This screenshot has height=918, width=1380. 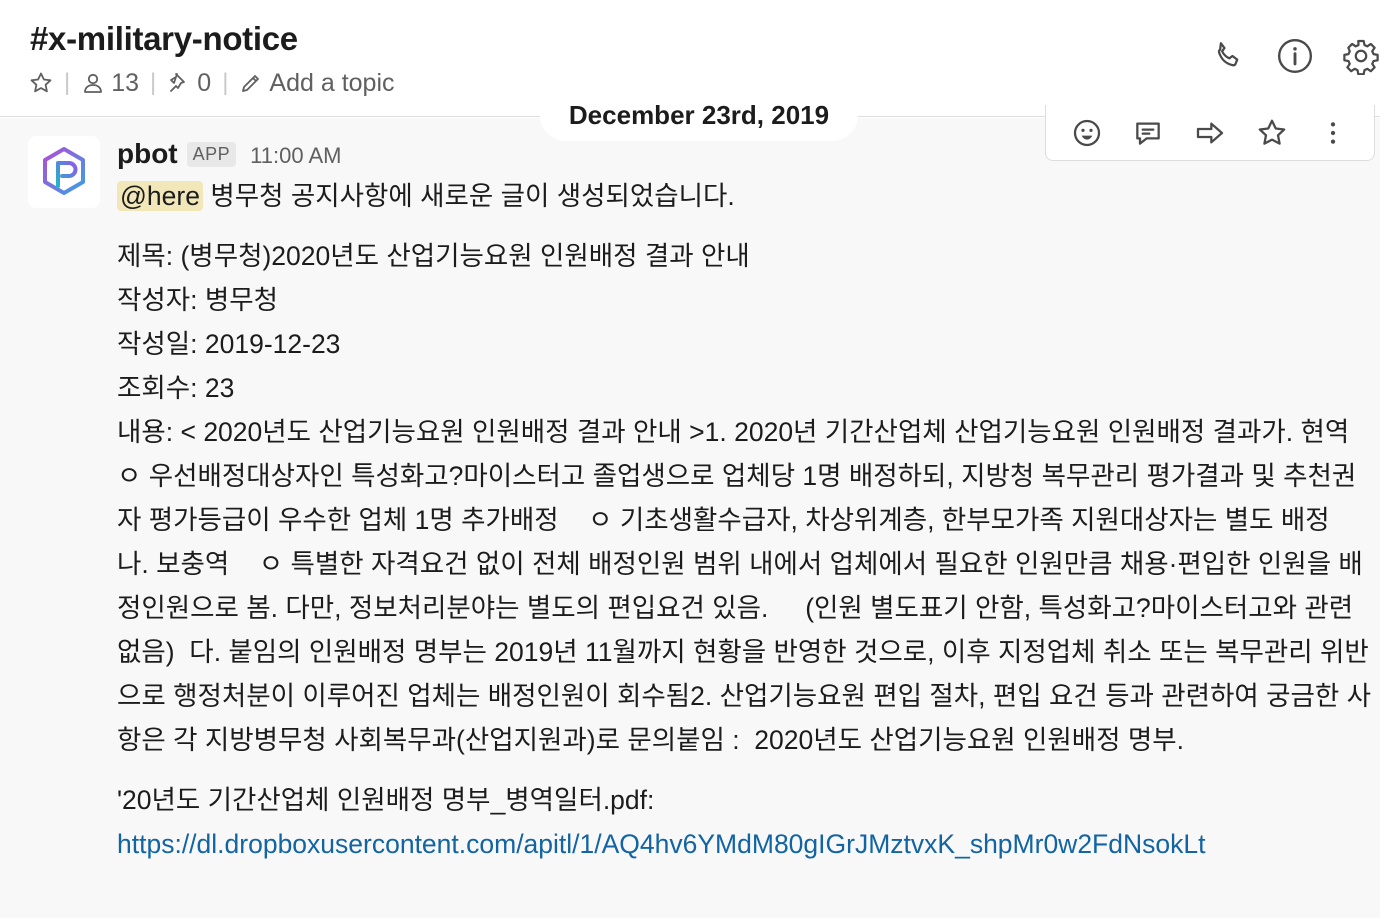 I want to click on reply-thread-button, so click(x=1148, y=133).